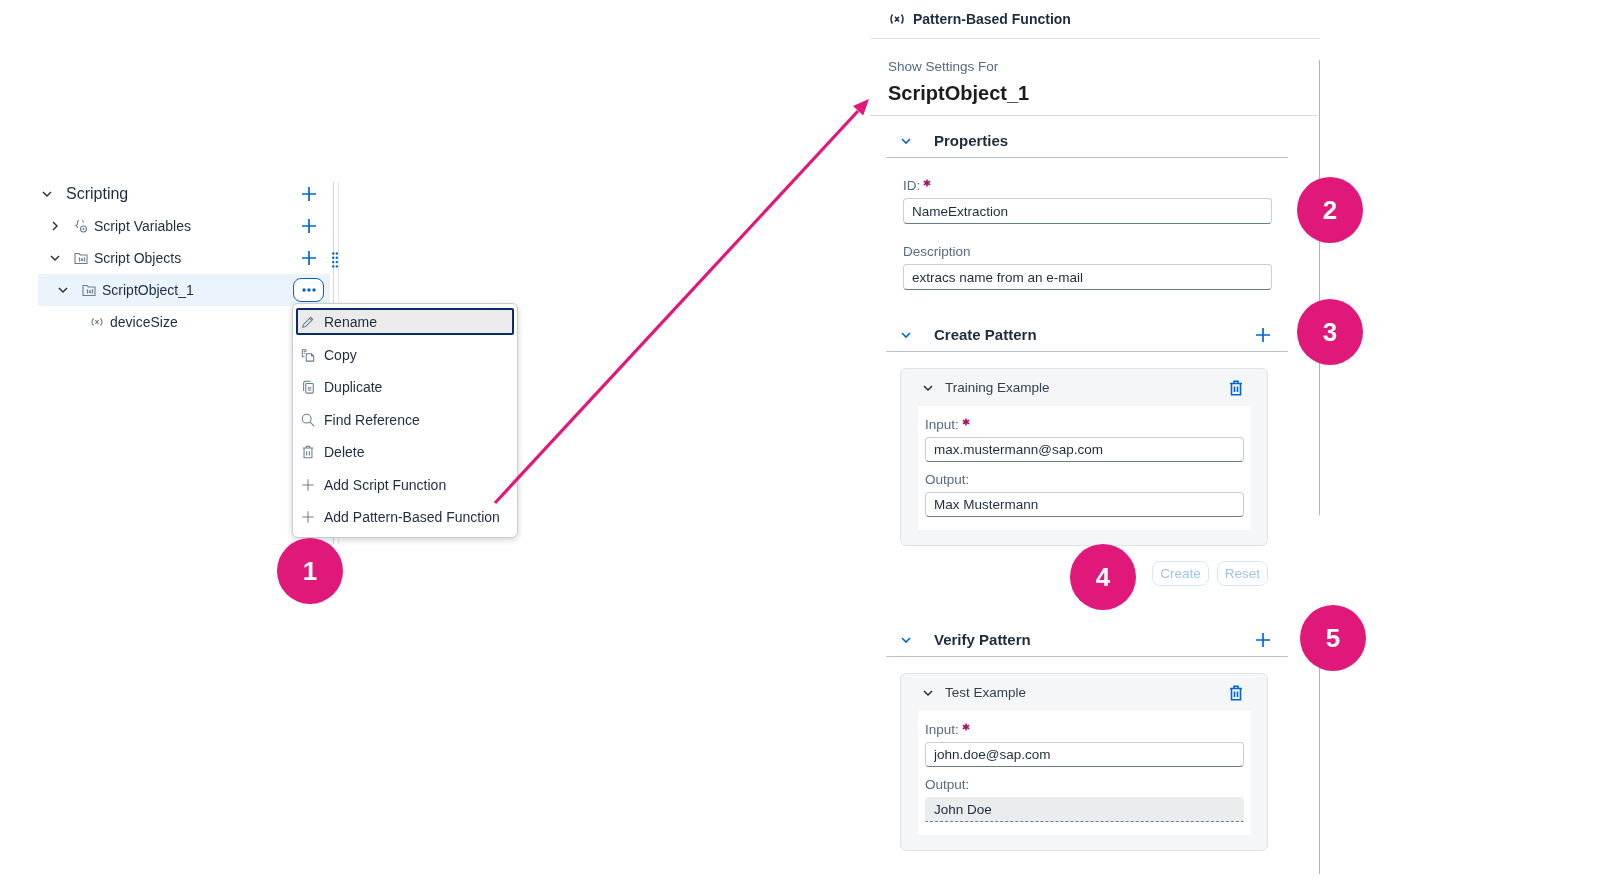 The image size is (1600, 884). I want to click on text-field: extracs name from an e-mail, so click(1087, 277).